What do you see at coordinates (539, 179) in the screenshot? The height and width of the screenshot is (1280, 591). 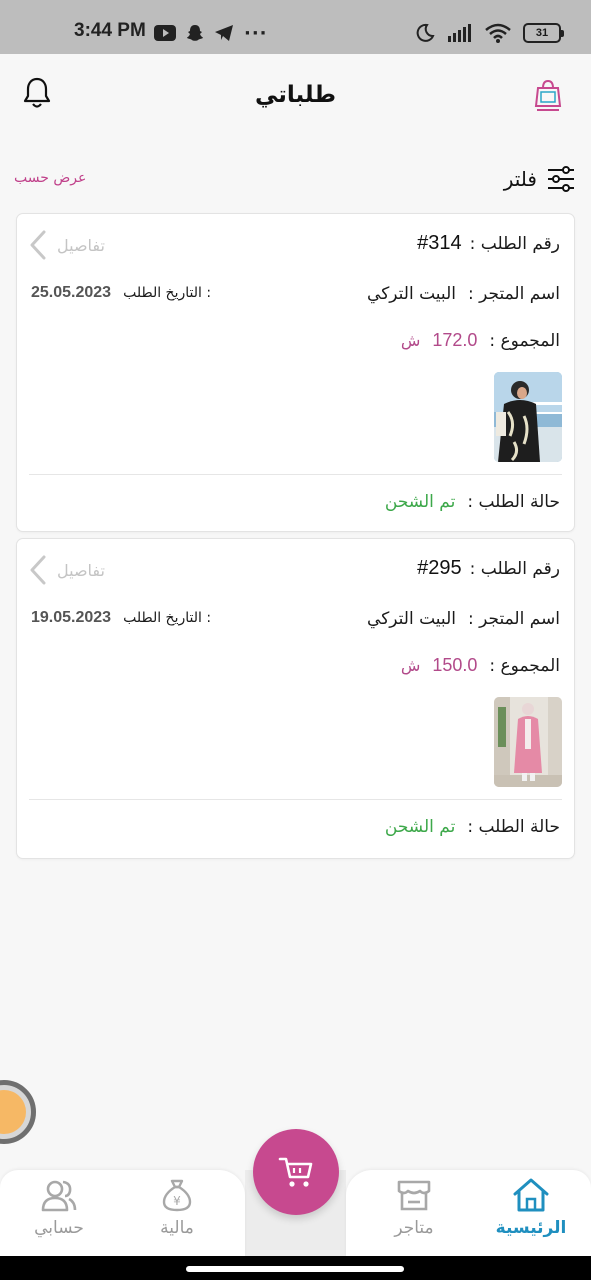 I see `filter-button: فلتر` at bounding box center [539, 179].